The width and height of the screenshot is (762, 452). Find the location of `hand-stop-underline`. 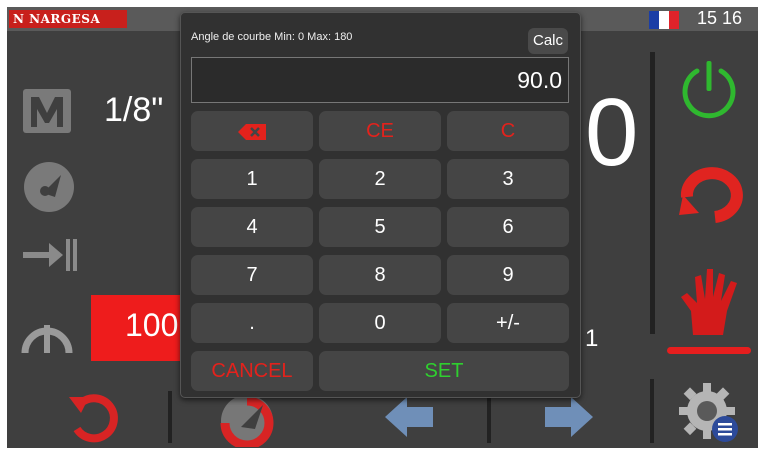

hand-stop-underline is located at coordinates (709, 350).